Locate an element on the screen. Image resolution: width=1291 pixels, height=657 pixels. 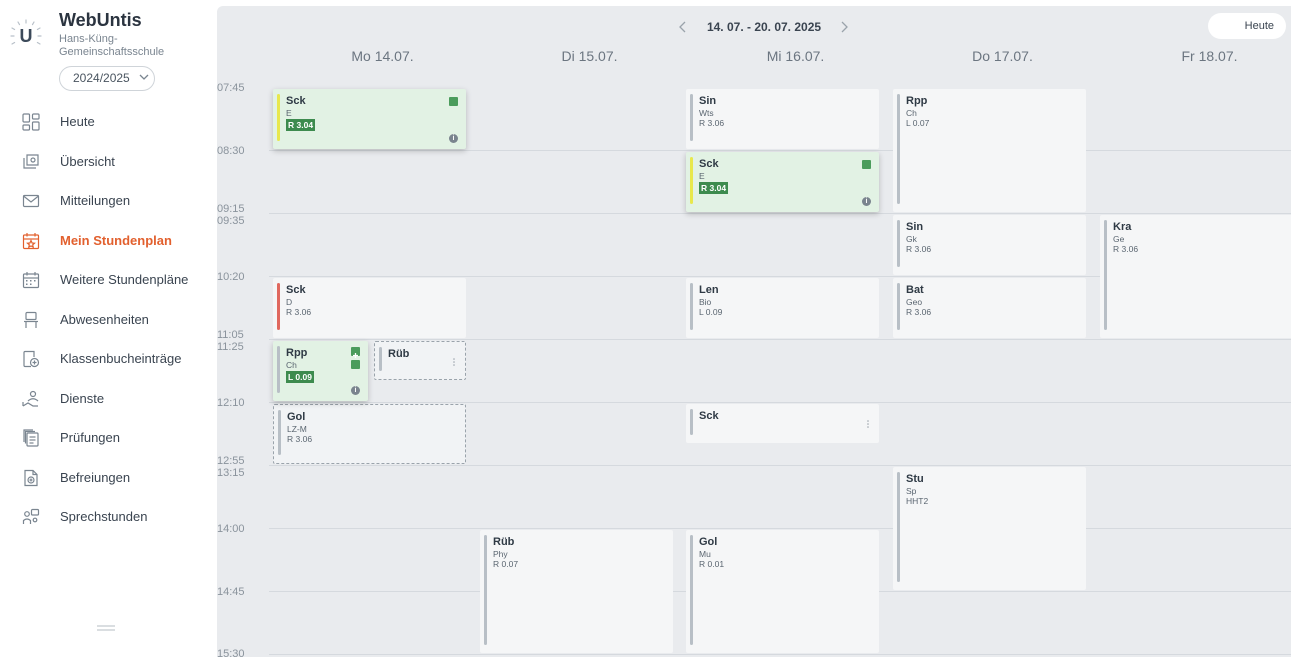
lesson-teacher: Kra is located at coordinates (1122, 227).